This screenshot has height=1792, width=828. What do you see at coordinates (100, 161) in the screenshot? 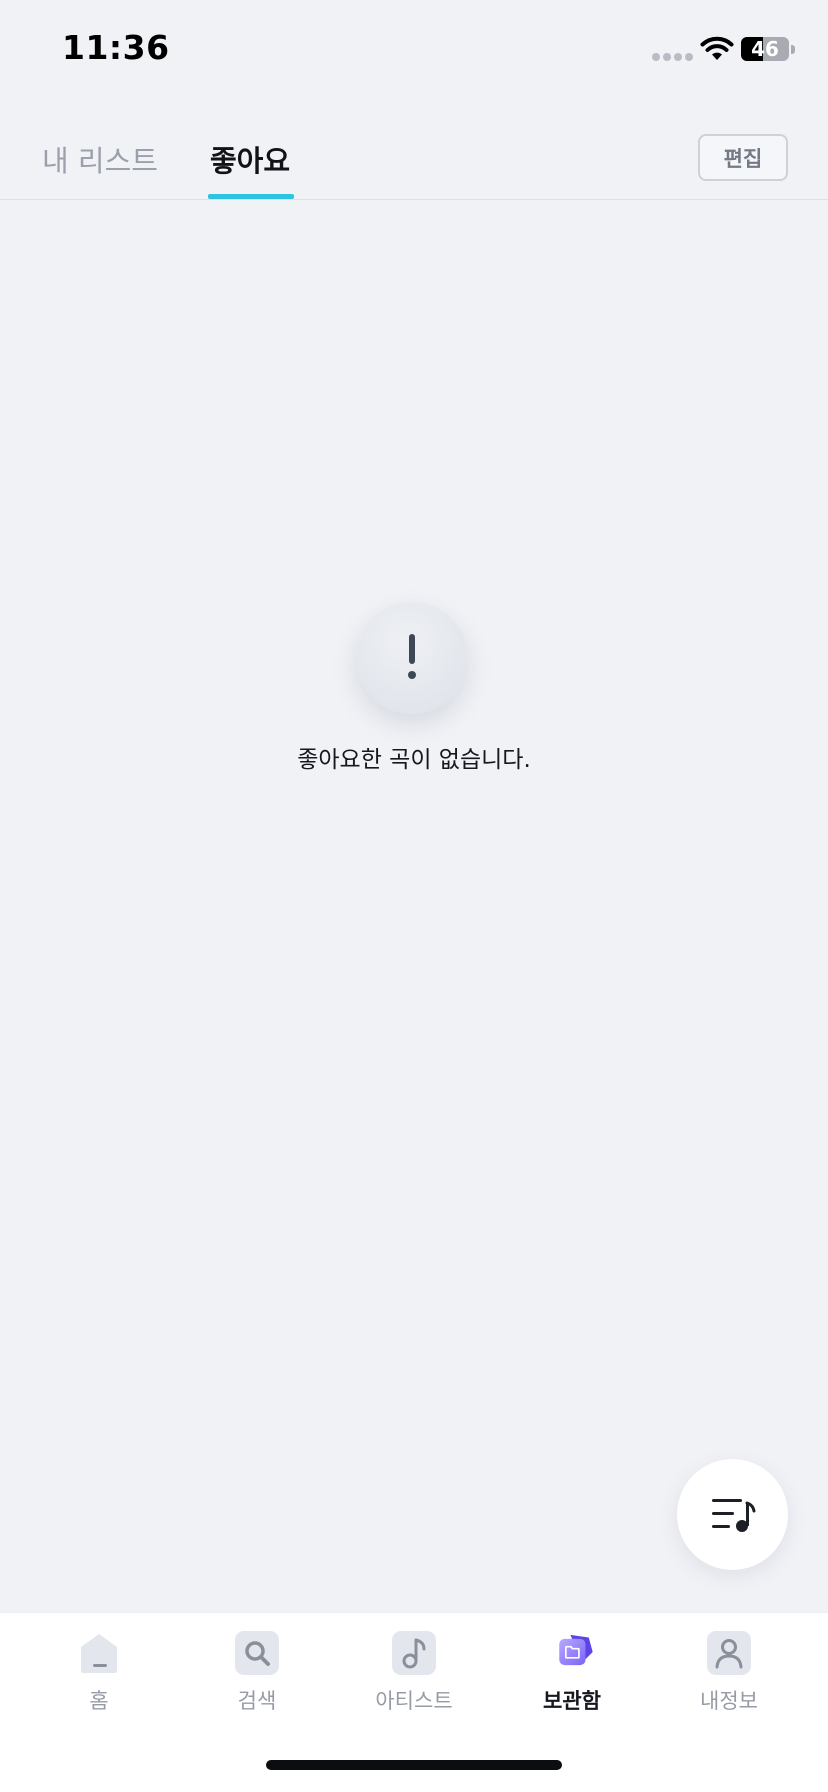
I see `tab-my-list: 내 리스트` at bounding box center [100, 161].